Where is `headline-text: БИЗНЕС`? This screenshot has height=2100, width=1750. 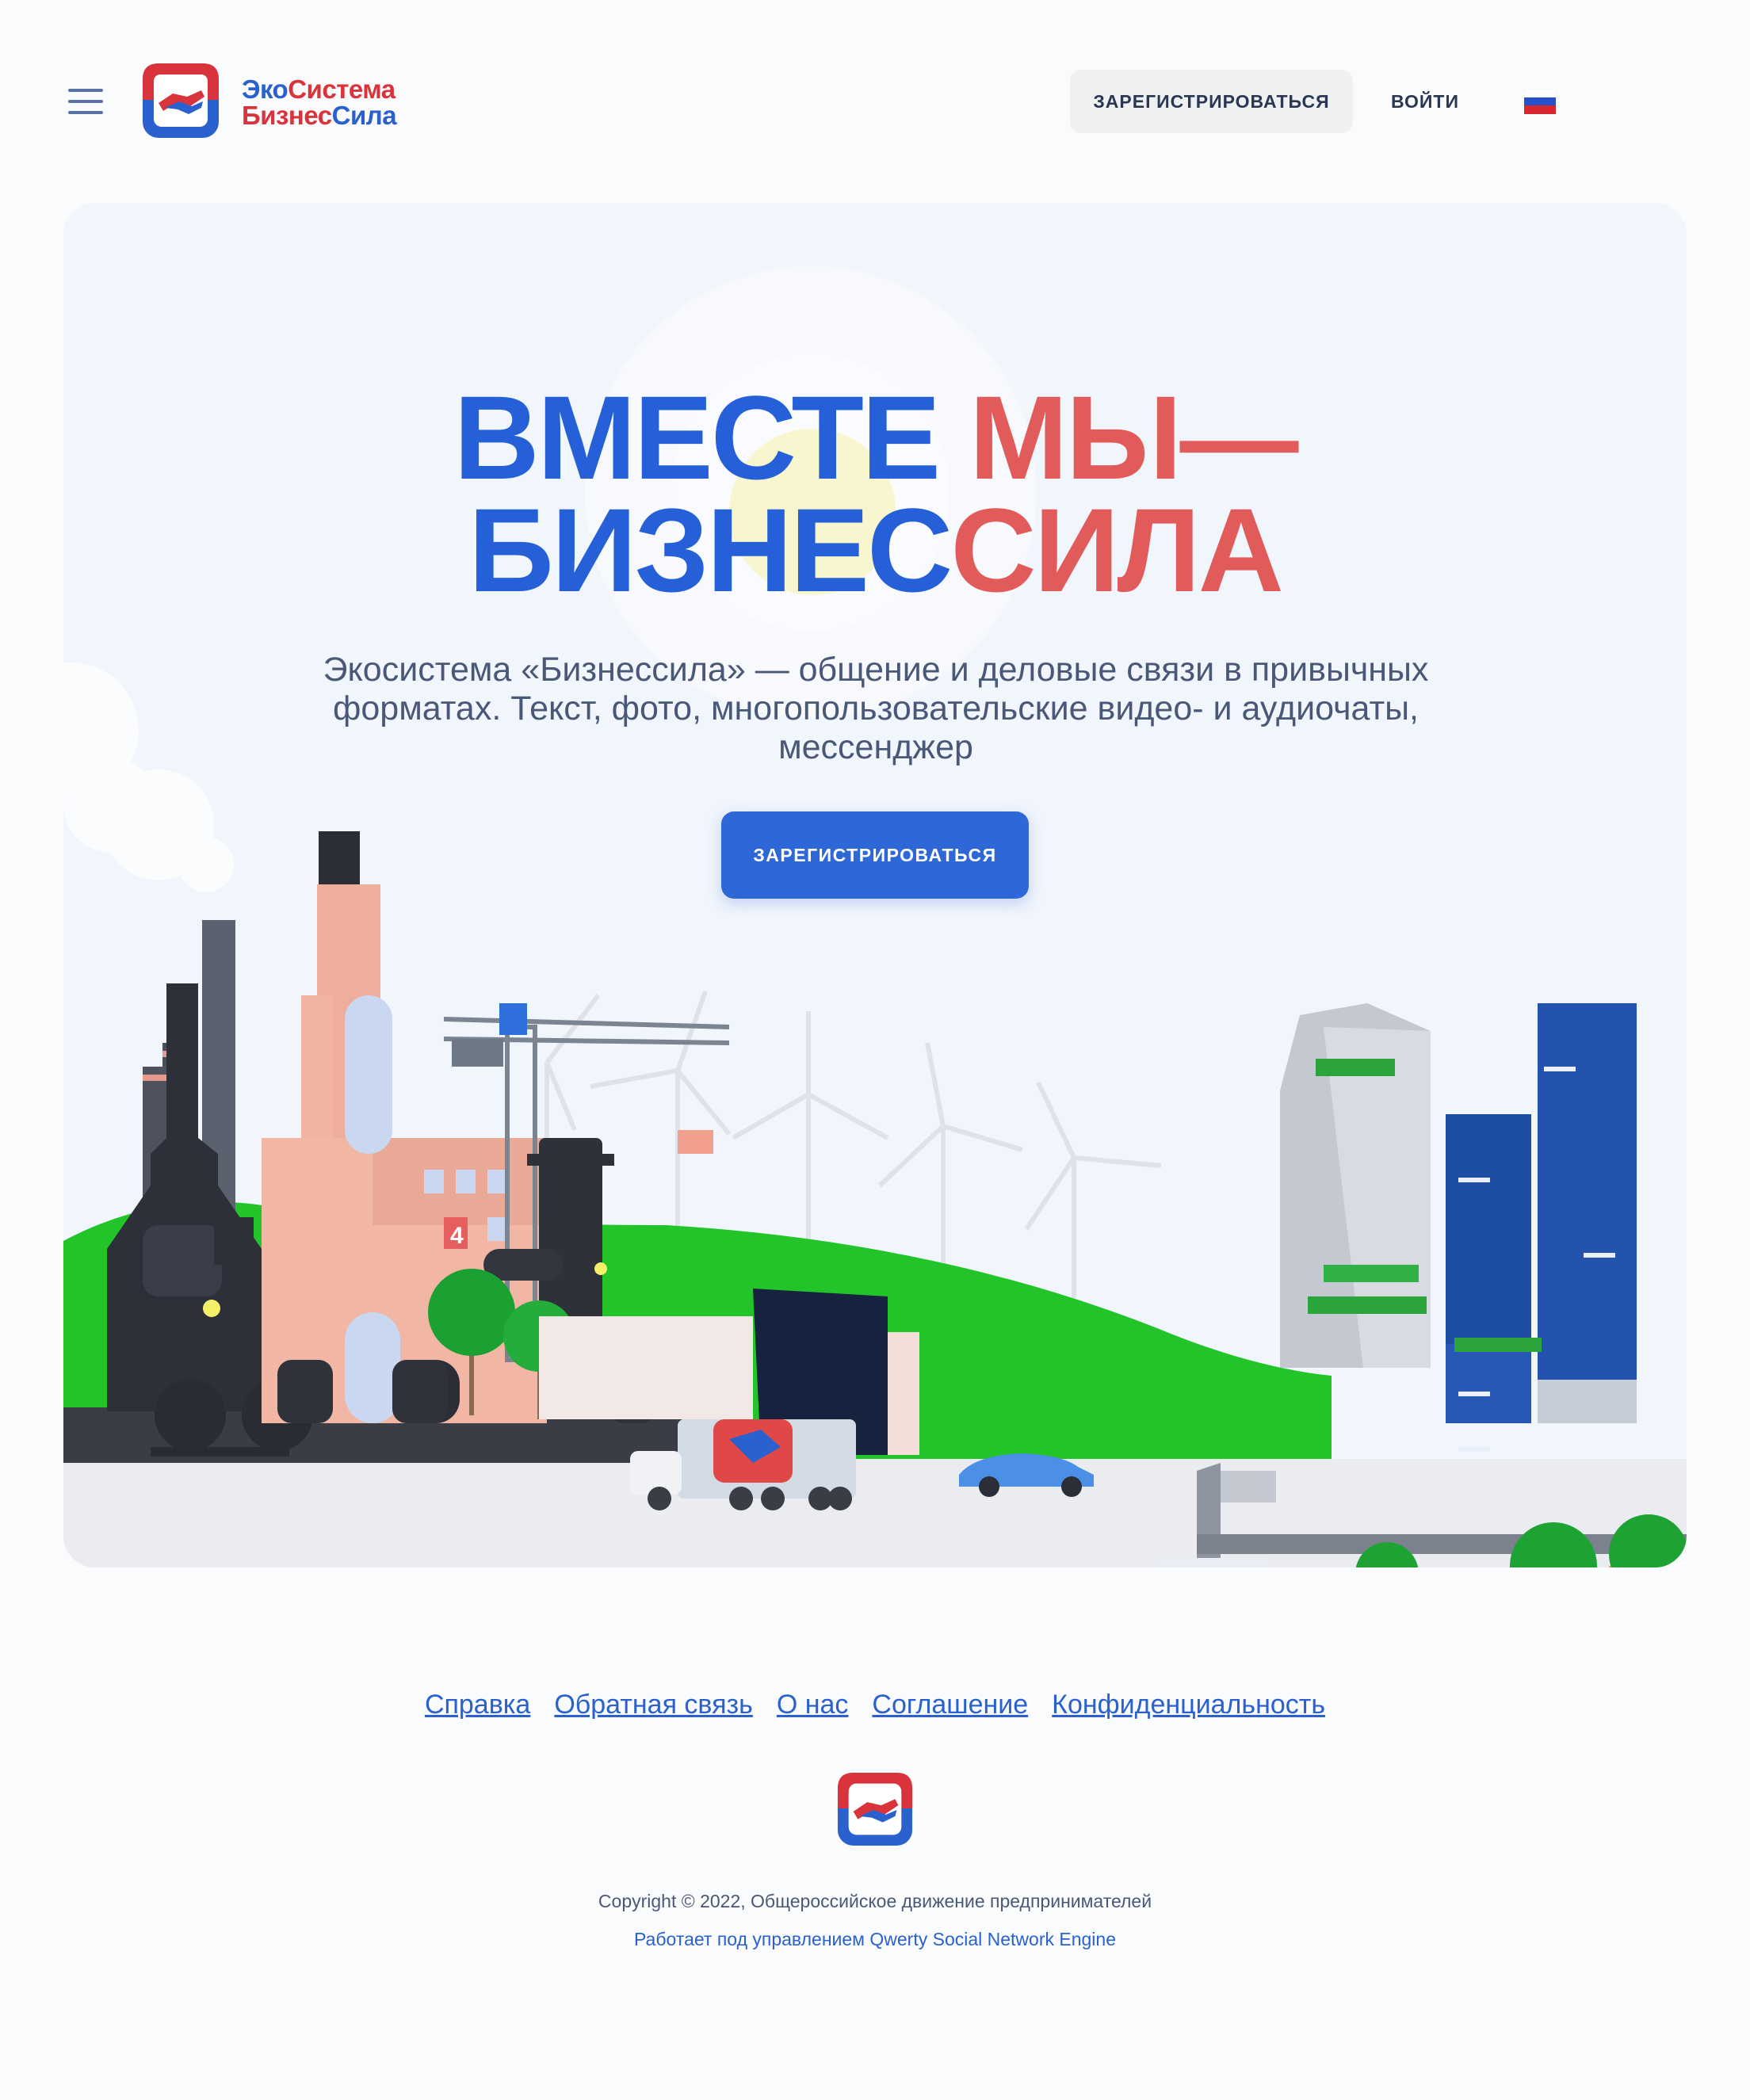
headline-text: БИЗНЕС is located at coordinates (711, 550).